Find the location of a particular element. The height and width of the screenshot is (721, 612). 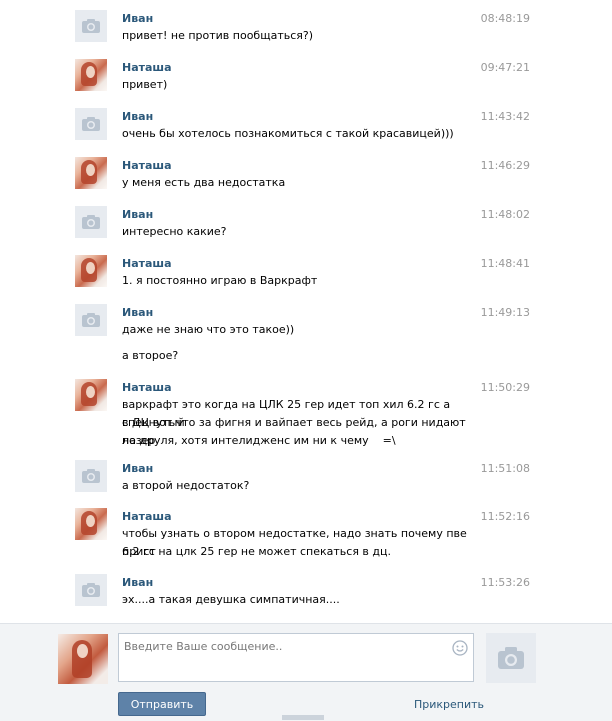

message-input: Введите Ваше сообщение.. is located at coordinates (296, 657).